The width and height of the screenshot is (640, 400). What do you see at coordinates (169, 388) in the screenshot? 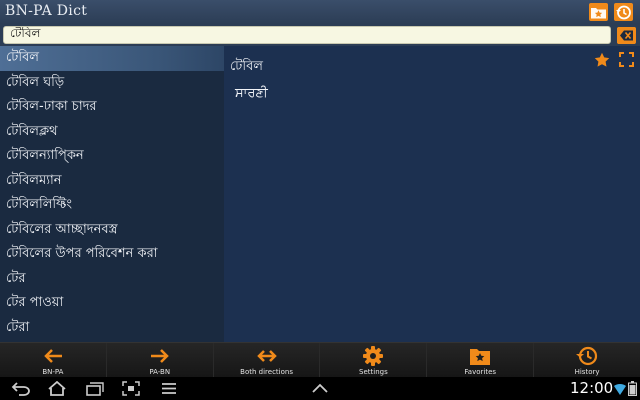
I see `menu-icon` at bounding box center [169, 388].